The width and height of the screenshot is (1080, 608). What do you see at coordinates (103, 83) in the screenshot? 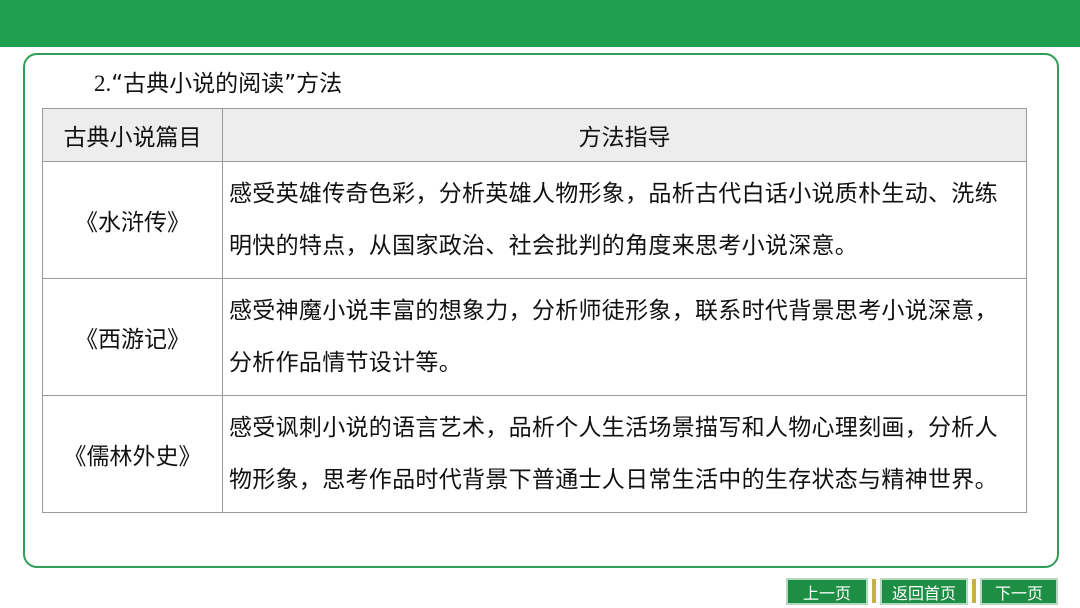
I see `section-number: 2.` at bounding box center [103, 83].